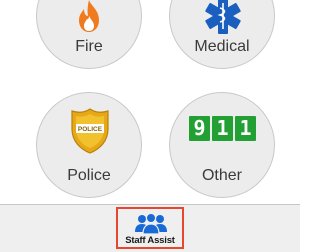  Describe the element at coordinates (89, 175) in the screenshot. I see `police-label: Police` at that location.